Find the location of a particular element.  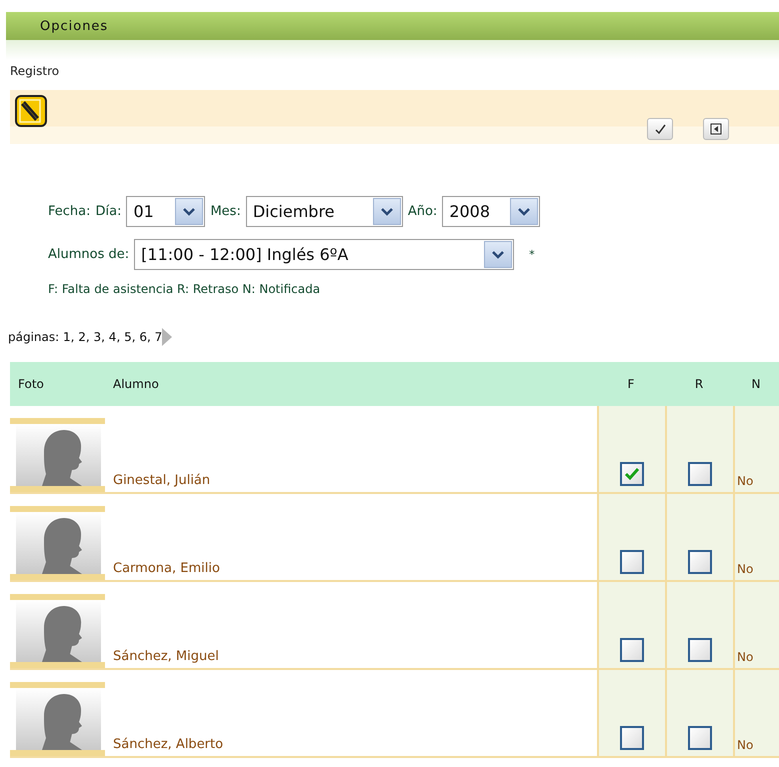

student-name: Sánchez, Alberto is located at coordinates (351, 746).